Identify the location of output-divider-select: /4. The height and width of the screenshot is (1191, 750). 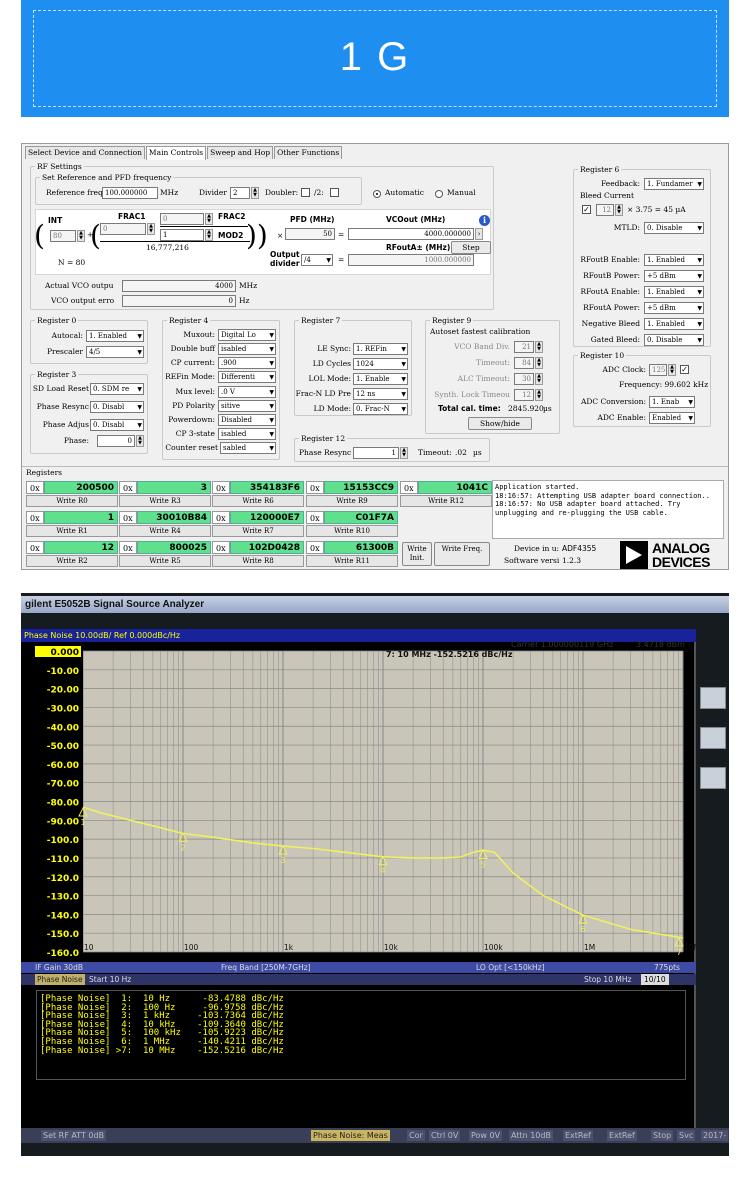
(317, 260).